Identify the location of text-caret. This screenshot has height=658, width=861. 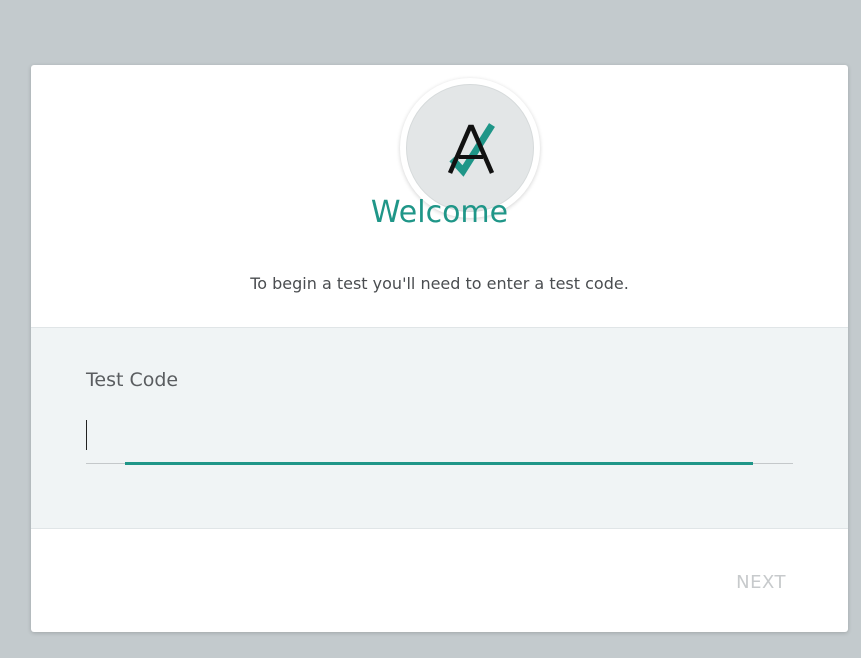
(86, 435).